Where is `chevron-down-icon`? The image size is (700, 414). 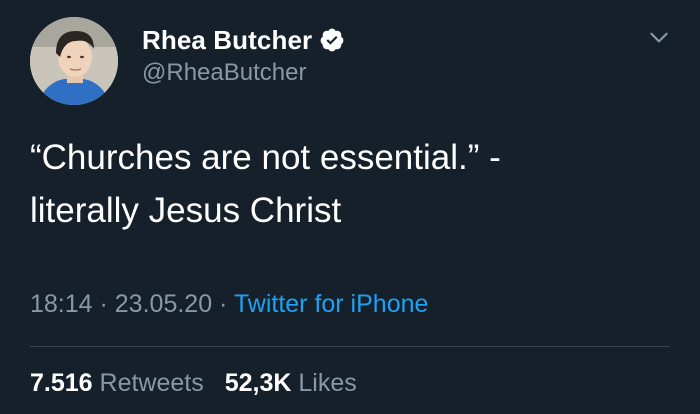
chevron-down-icon is located at coordinates (659, 37).